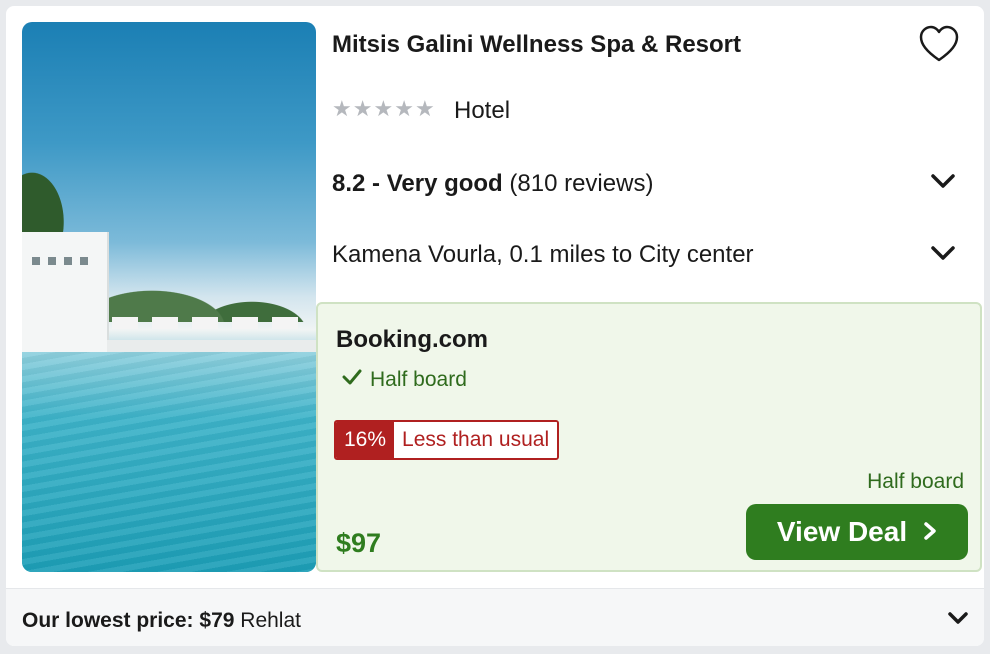  I want to click on meal-plan-summary: Half board, so click(915, 481).